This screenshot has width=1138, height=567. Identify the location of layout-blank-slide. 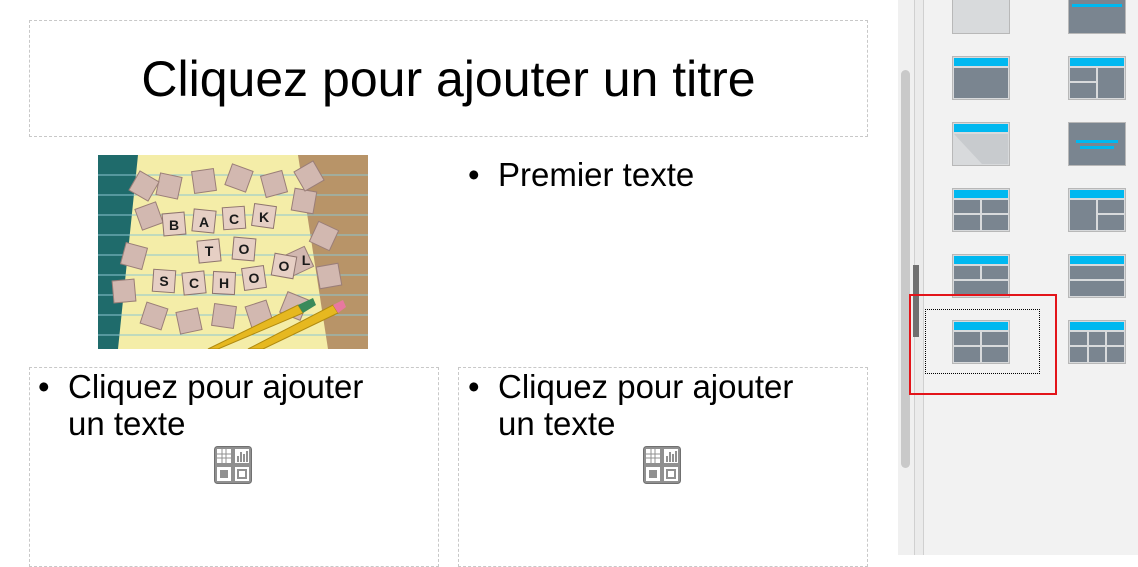
(981, 17).